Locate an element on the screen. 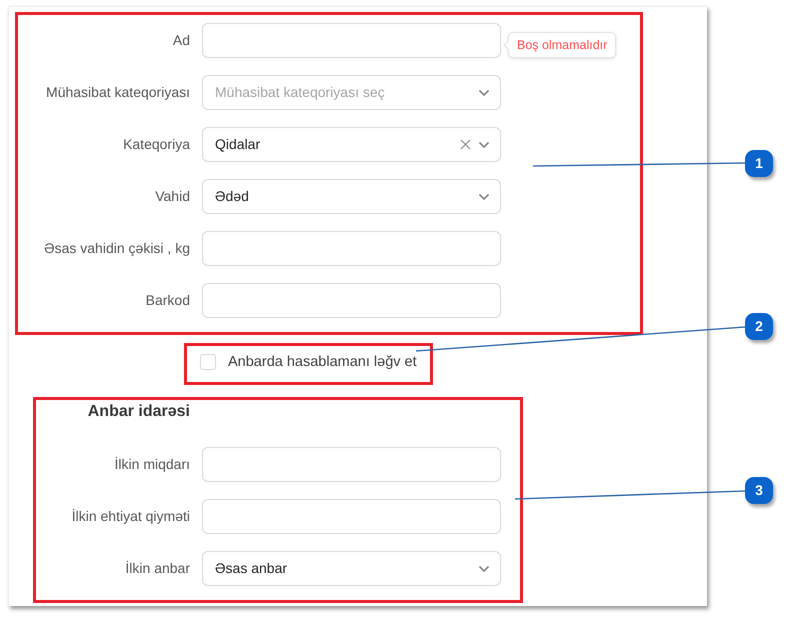  field-label: Barkod is located at coordinates (167, 300).